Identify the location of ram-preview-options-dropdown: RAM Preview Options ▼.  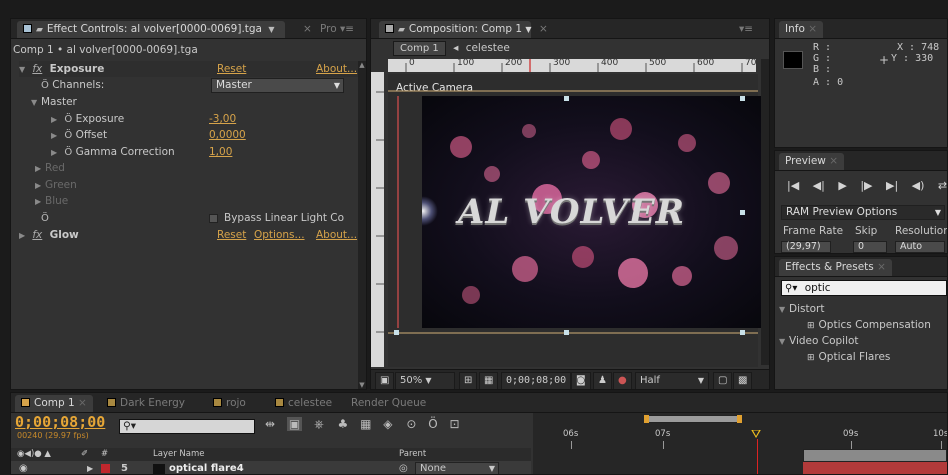
(863, 212).